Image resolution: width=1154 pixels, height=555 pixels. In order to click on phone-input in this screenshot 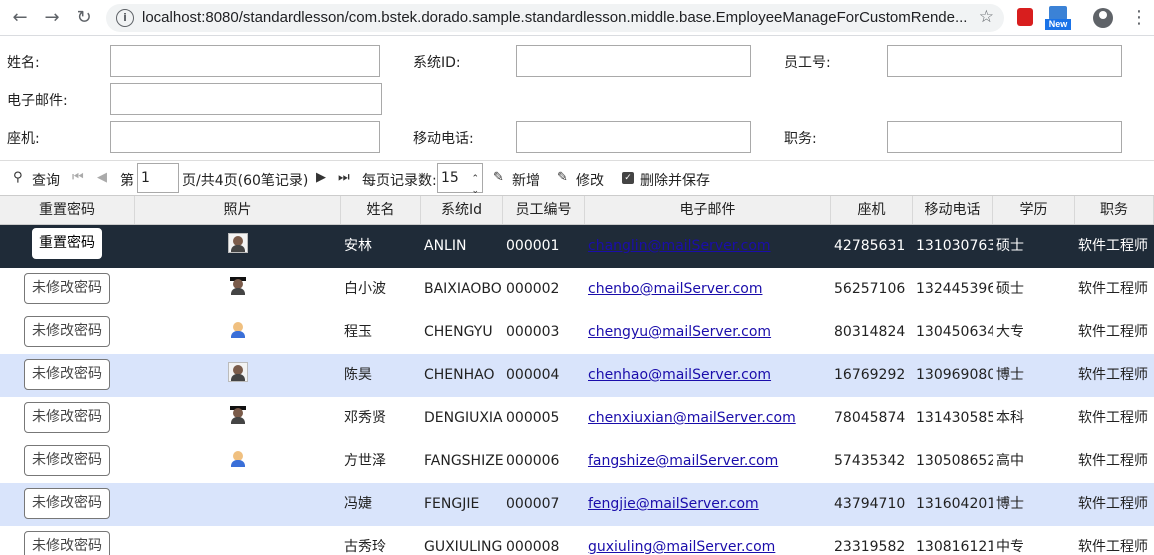, I will do `click(245, 137)`.